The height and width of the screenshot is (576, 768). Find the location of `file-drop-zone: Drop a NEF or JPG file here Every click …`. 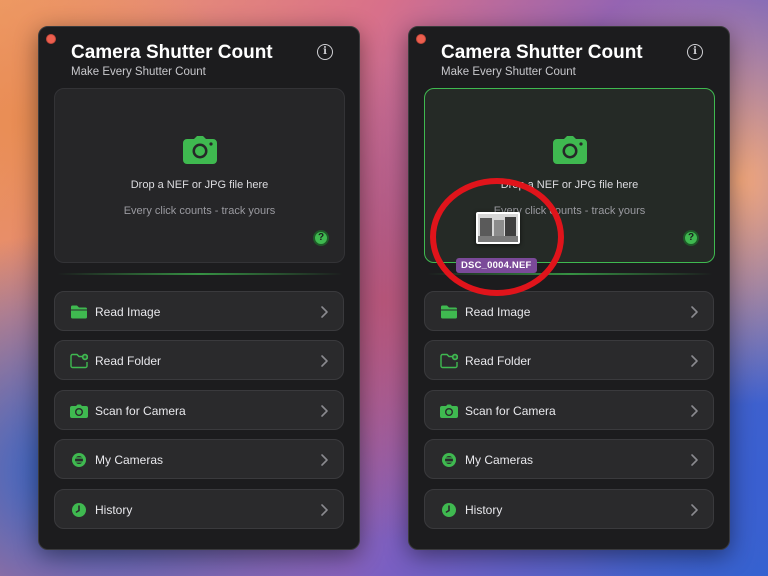

file-drop-zone: Drop a NEF or JPG file here Every click … is located at coordinates (199, 175).